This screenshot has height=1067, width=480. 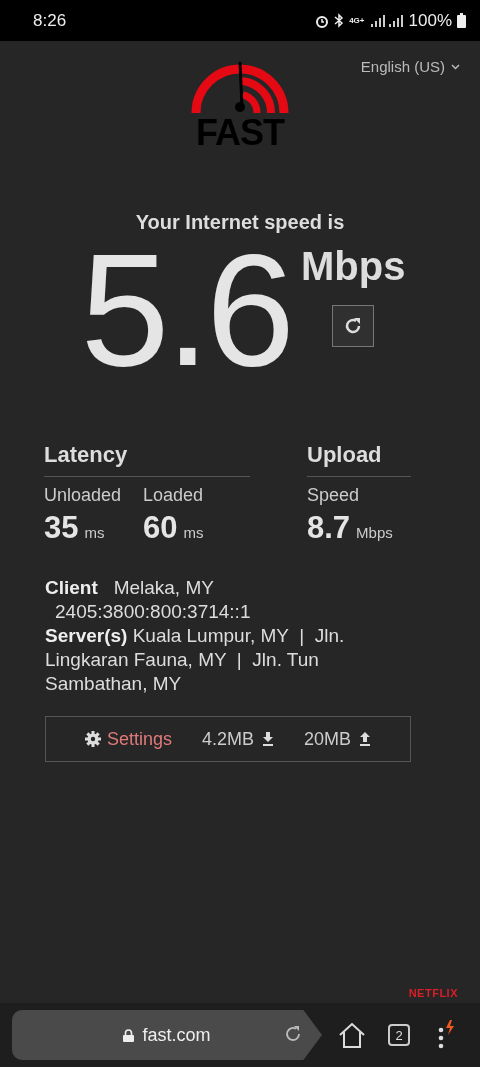 I want to click on speedometer-icon, so click(x=240, y=87).